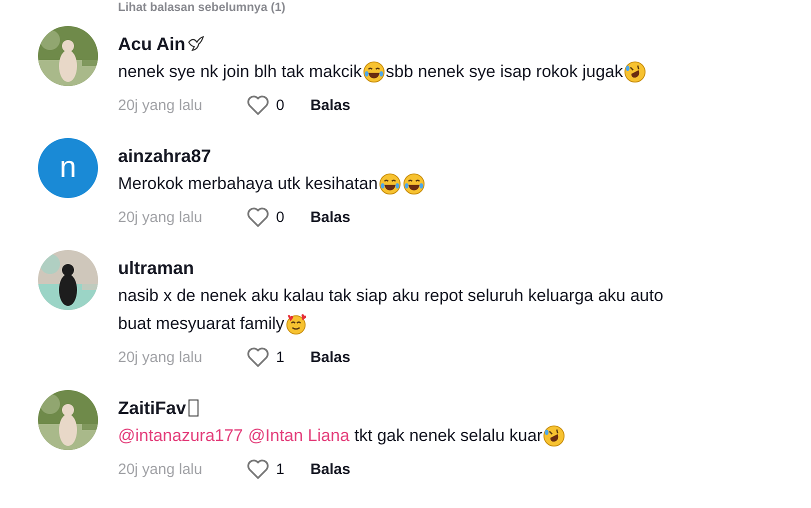 Image resolution: width=811 pixels, height=508 pixels. Describe the element at coordinates (248, 184) in the screenshot. I see `comment-text: Merokok merbahaya utk kesihatan` at that location.